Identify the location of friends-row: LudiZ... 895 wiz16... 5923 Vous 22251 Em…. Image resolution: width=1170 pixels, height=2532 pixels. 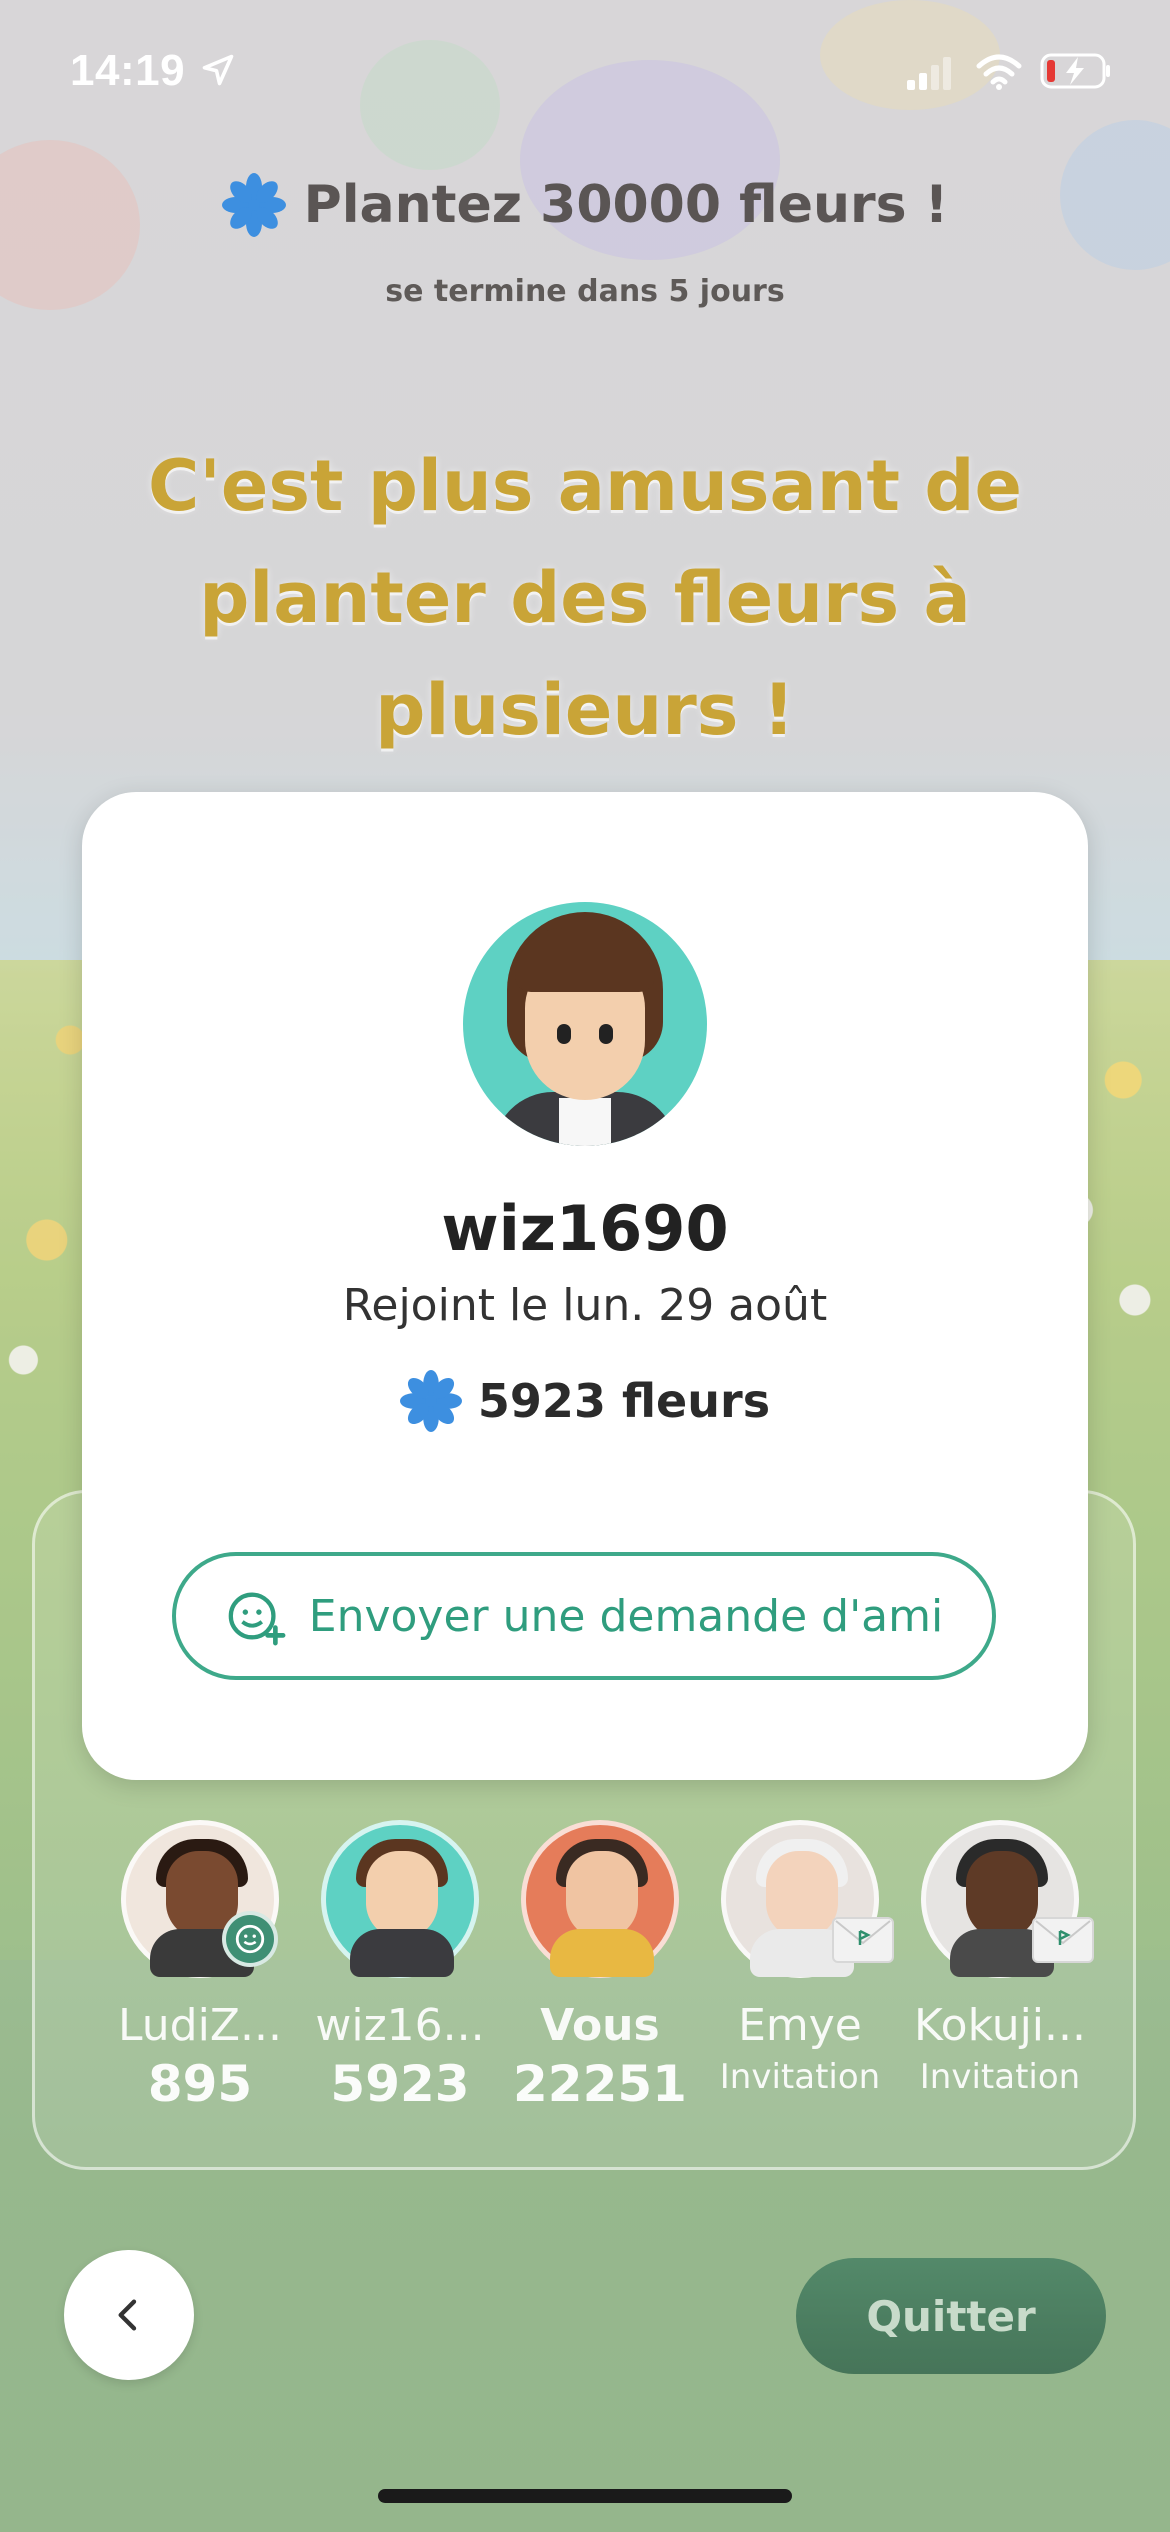
(600, 1966).